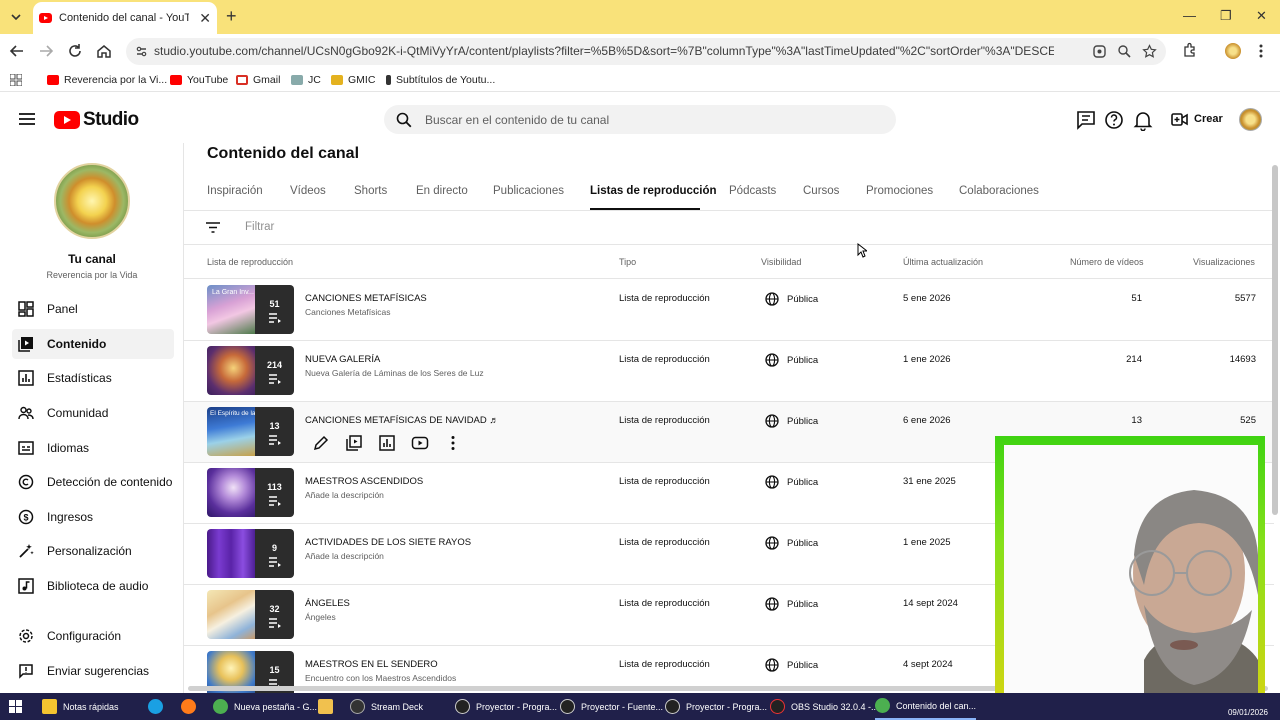 This screenshot has width=1280, height=720. Describe the element at coordinates (752, 191) in the screenshot. I see `tab-podcasts: Pódcasts` at that location.